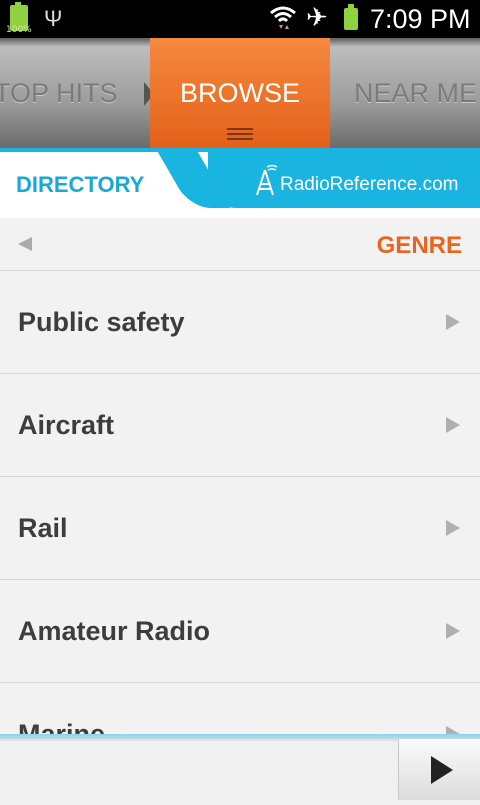 The height and width of the screenshot is (805, 480). I want to click on play-icon, so click(442, 770).